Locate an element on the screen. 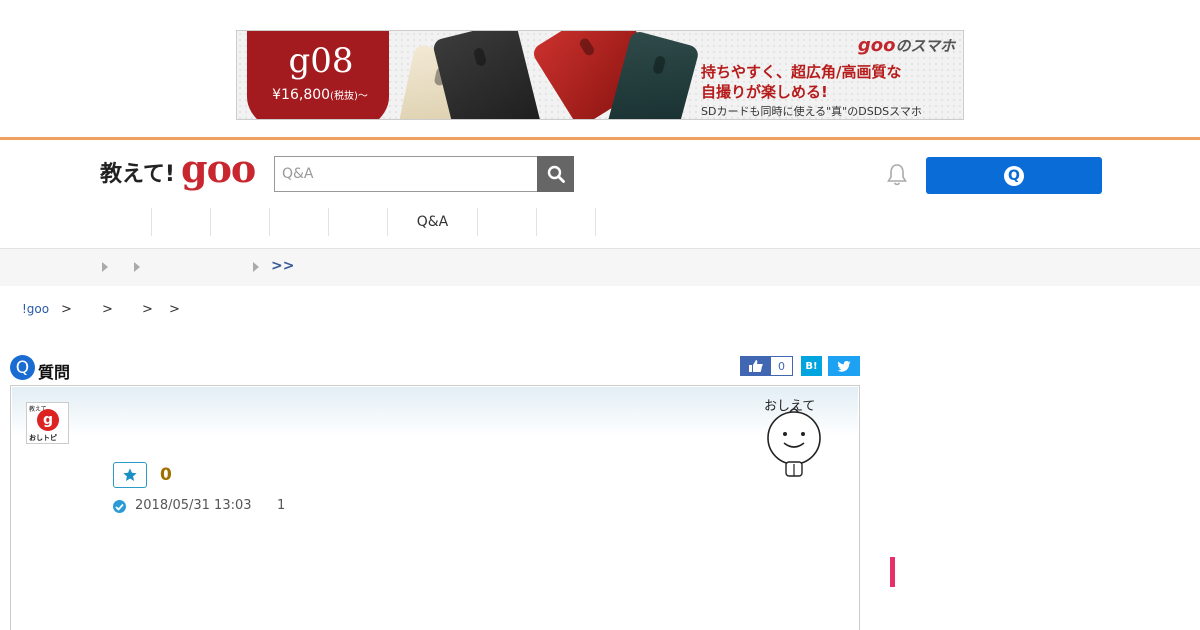 The image size is (1200, 630). notification-button is located at coordinates (897, 175).